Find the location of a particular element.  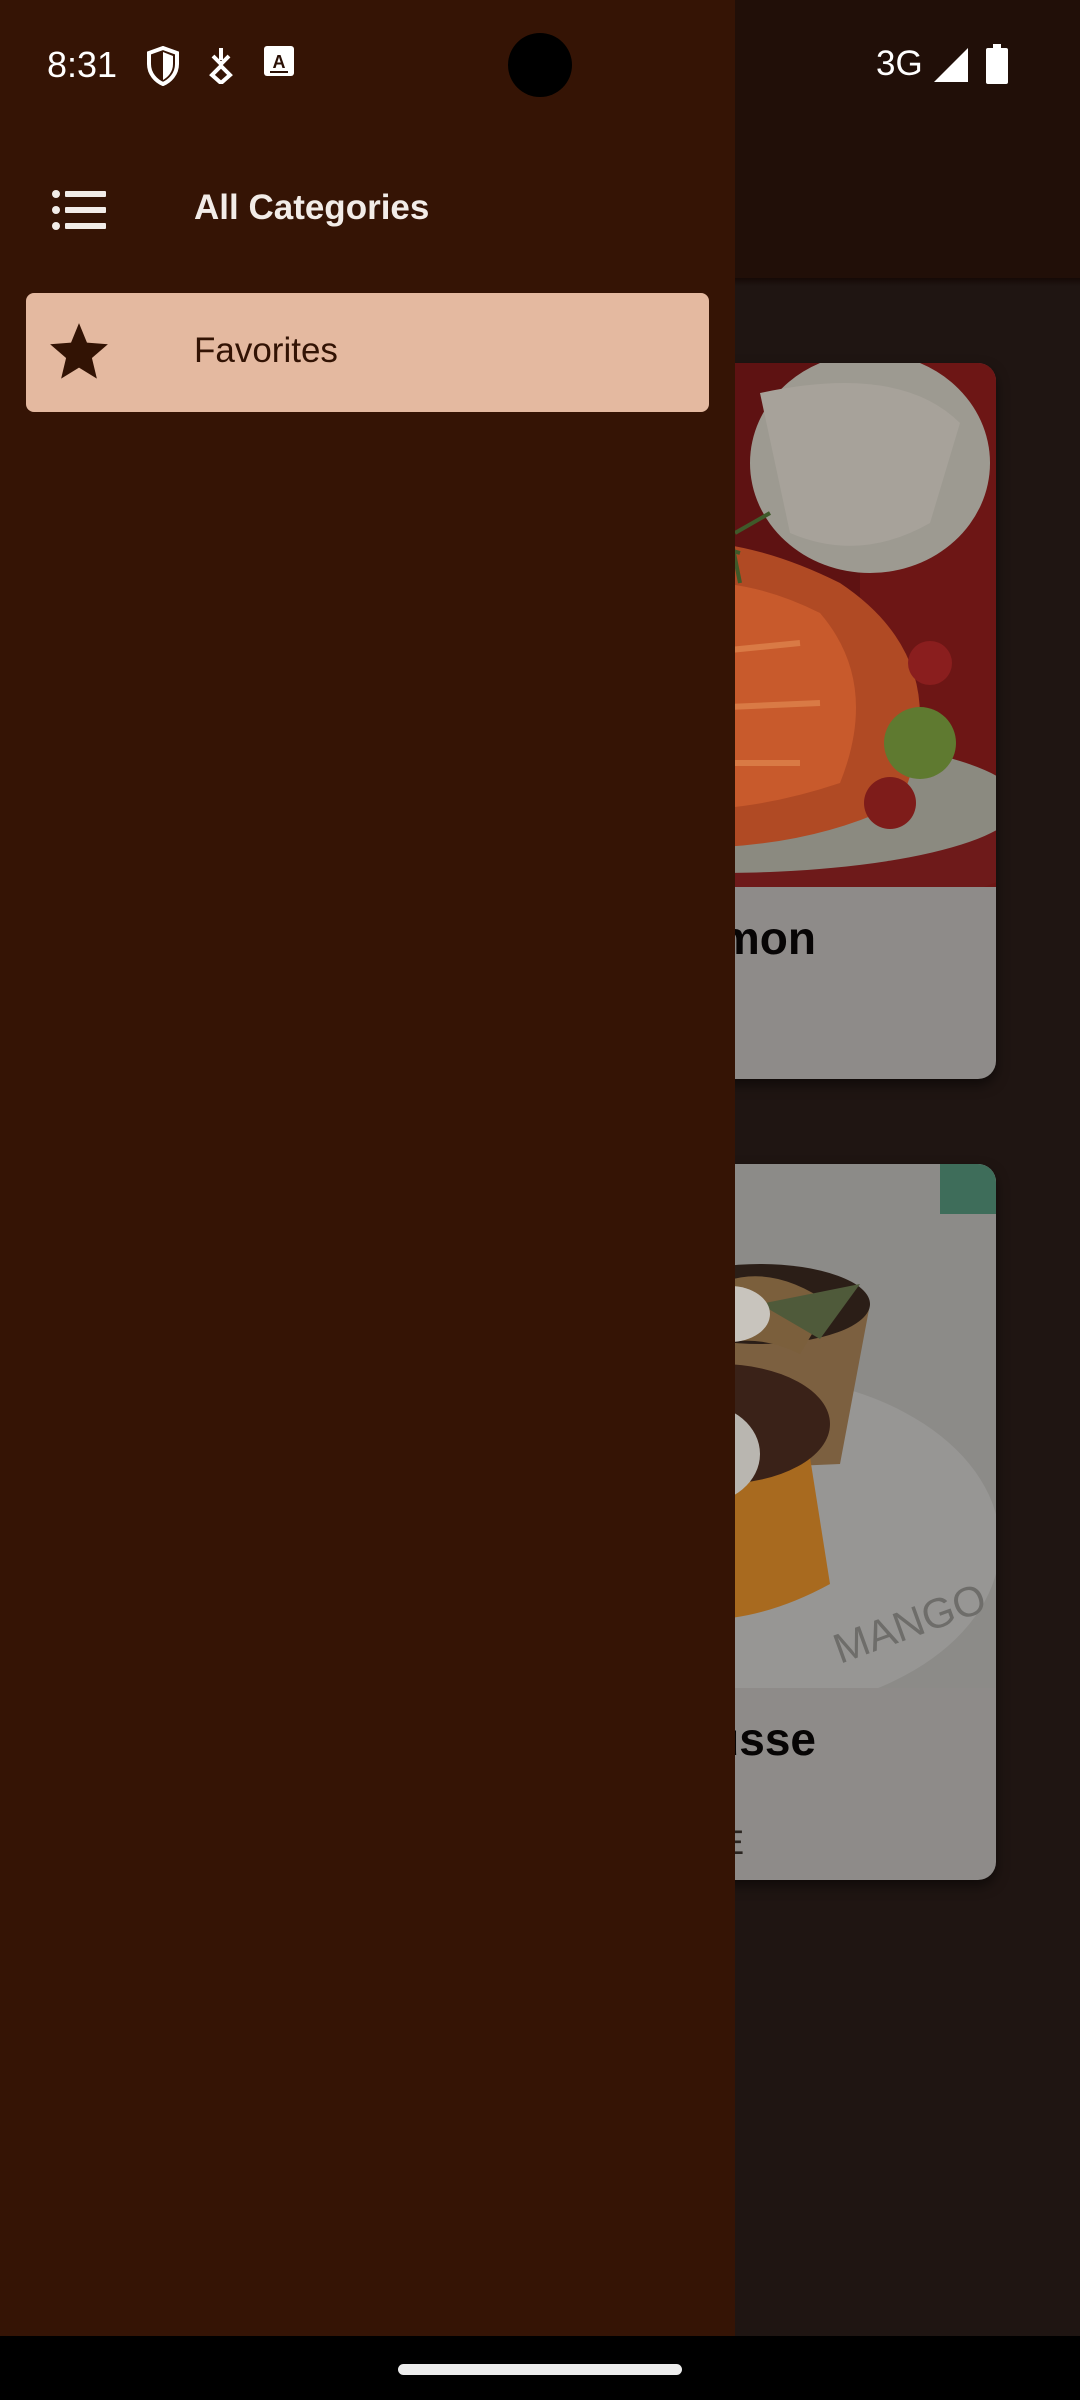

status-time: 8:31 is located at coordinates (82, 64).